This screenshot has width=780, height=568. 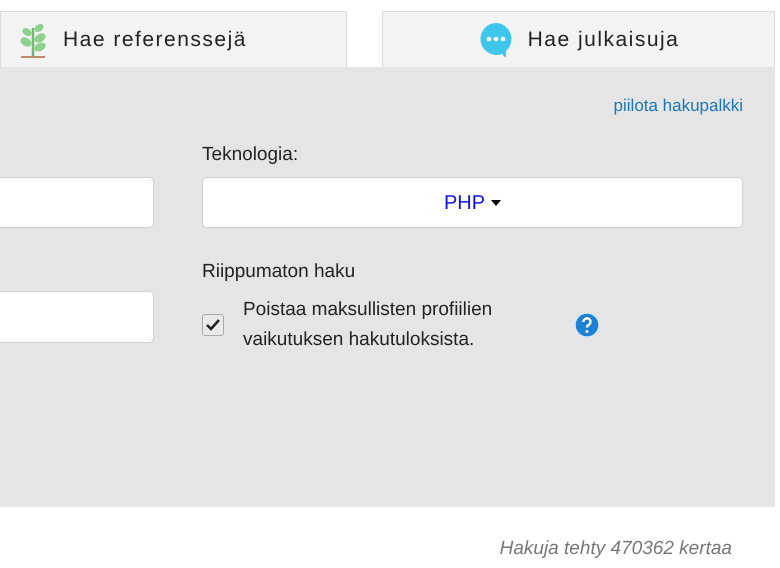 What do you see at coordinates (472, 202) in the screenshot?
I see `technology-dropdown: PHP` at bounding box center [472, 202].